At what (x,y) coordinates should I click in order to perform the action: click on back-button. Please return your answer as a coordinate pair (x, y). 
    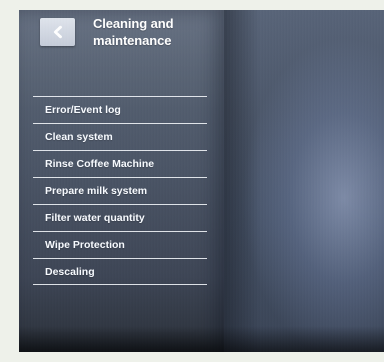
    Looking at the image, I should click on (57, 32).